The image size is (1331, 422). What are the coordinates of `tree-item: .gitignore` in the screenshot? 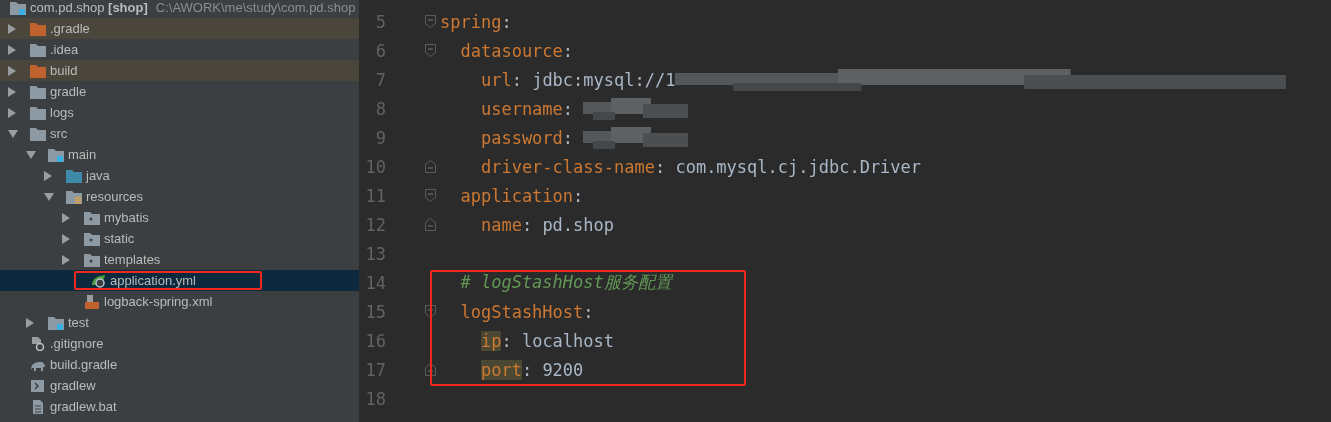 It's located at (77, 343).